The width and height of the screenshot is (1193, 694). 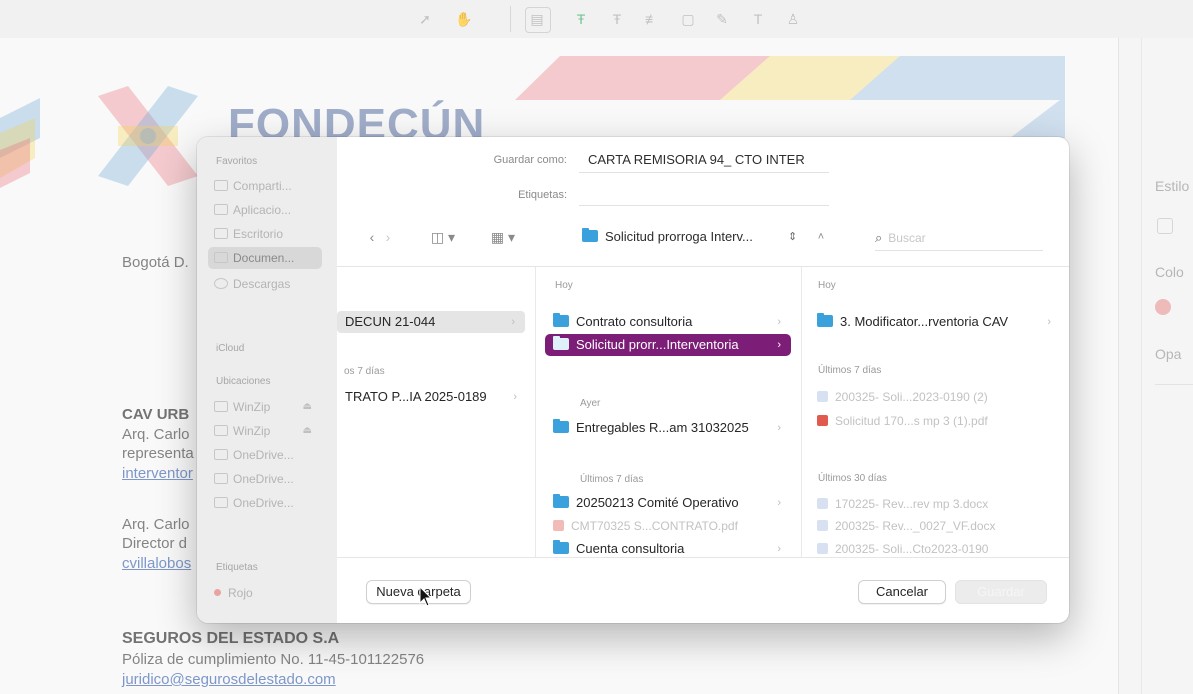 What do you see at coordinates (443, 237) in the screenshot?
I see `column-view-icon: ◫ ▾` at bounding box center [443, 237].